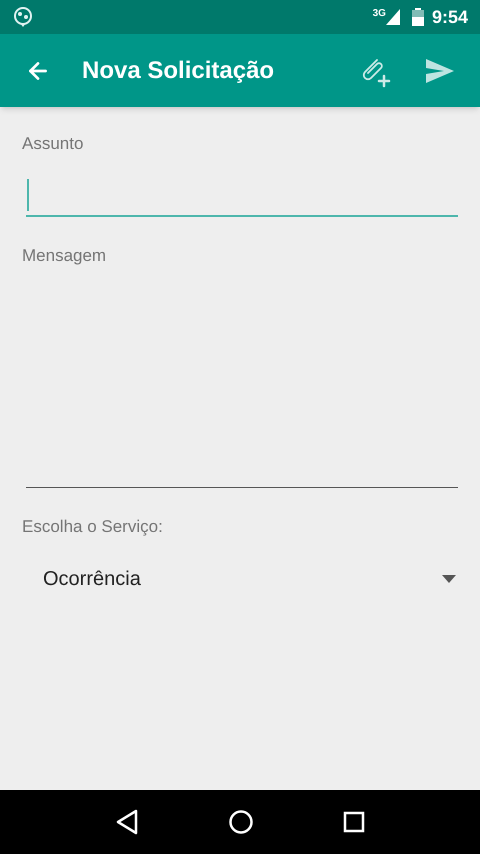 This screenshot has width=480, height=854. I want to click on service-label: Escolha o Serviço:, so click(93, 527).